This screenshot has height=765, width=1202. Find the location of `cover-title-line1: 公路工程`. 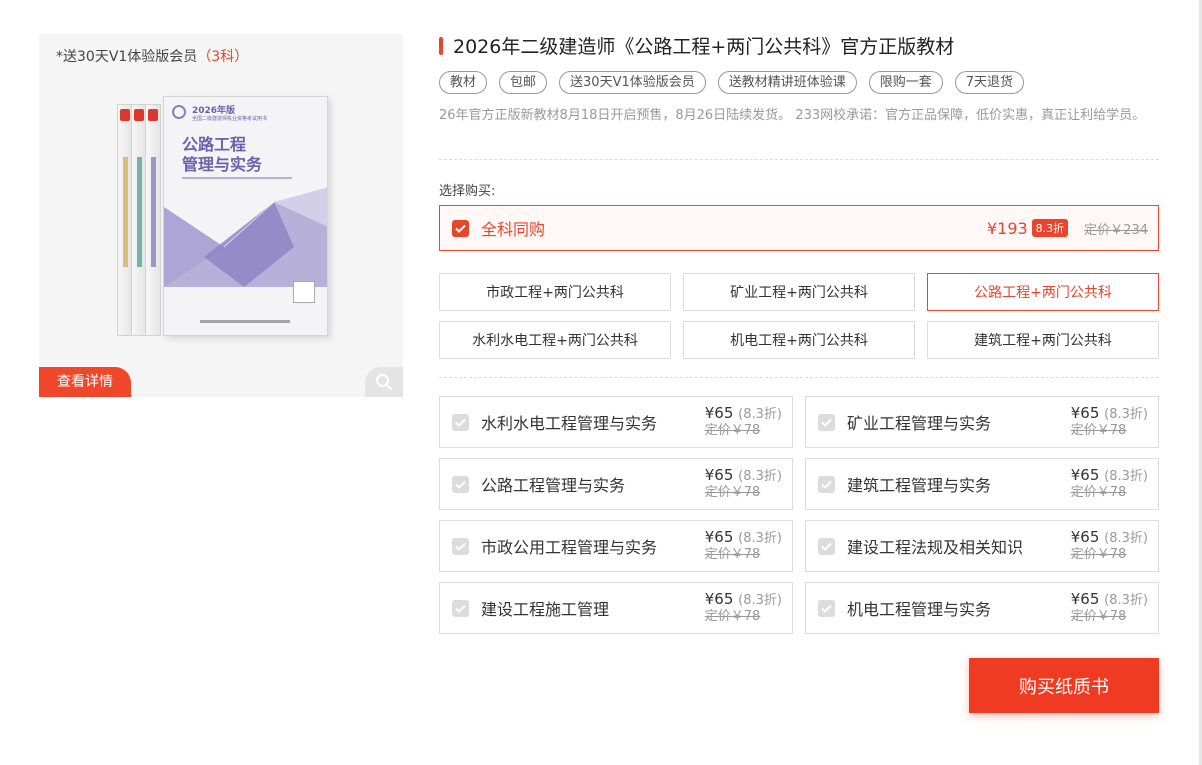

cover-title-line1: 公路工程 is located at coordinates (214, 144).